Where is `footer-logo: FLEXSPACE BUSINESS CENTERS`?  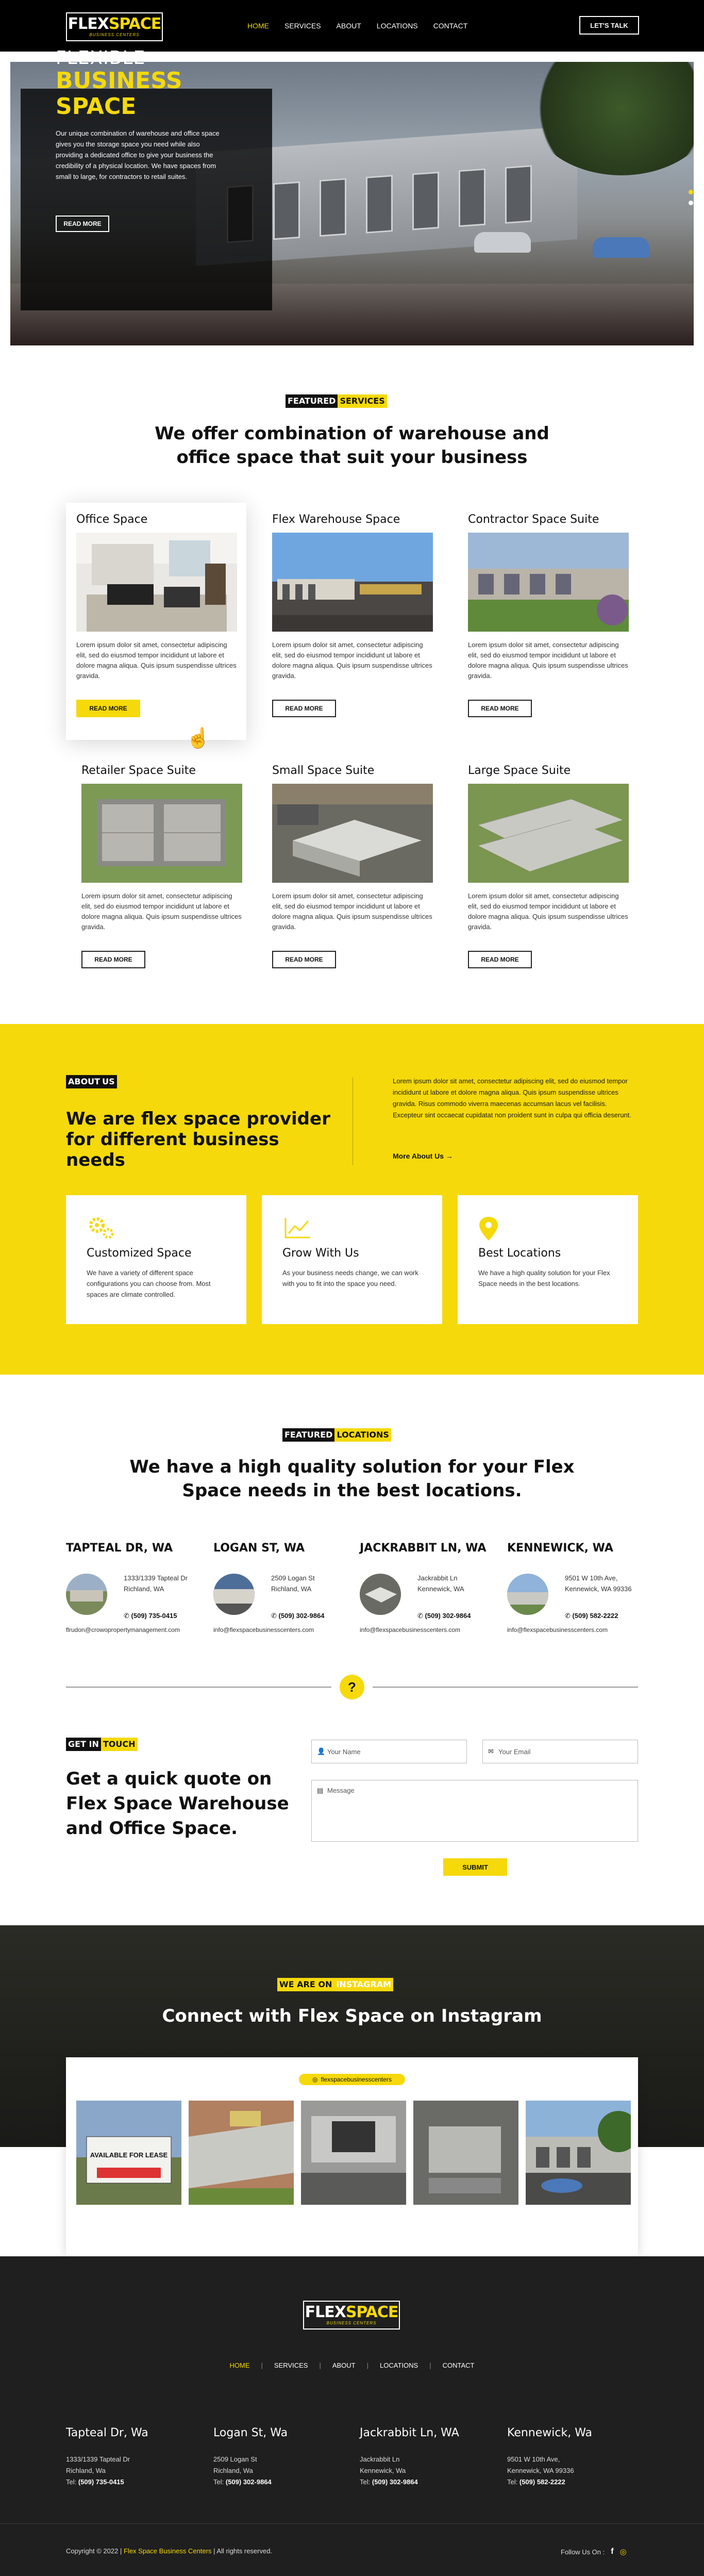
footer-logo: FLEXSPACE BUSINESS CENTERS is located at coordinates (352, 2315).